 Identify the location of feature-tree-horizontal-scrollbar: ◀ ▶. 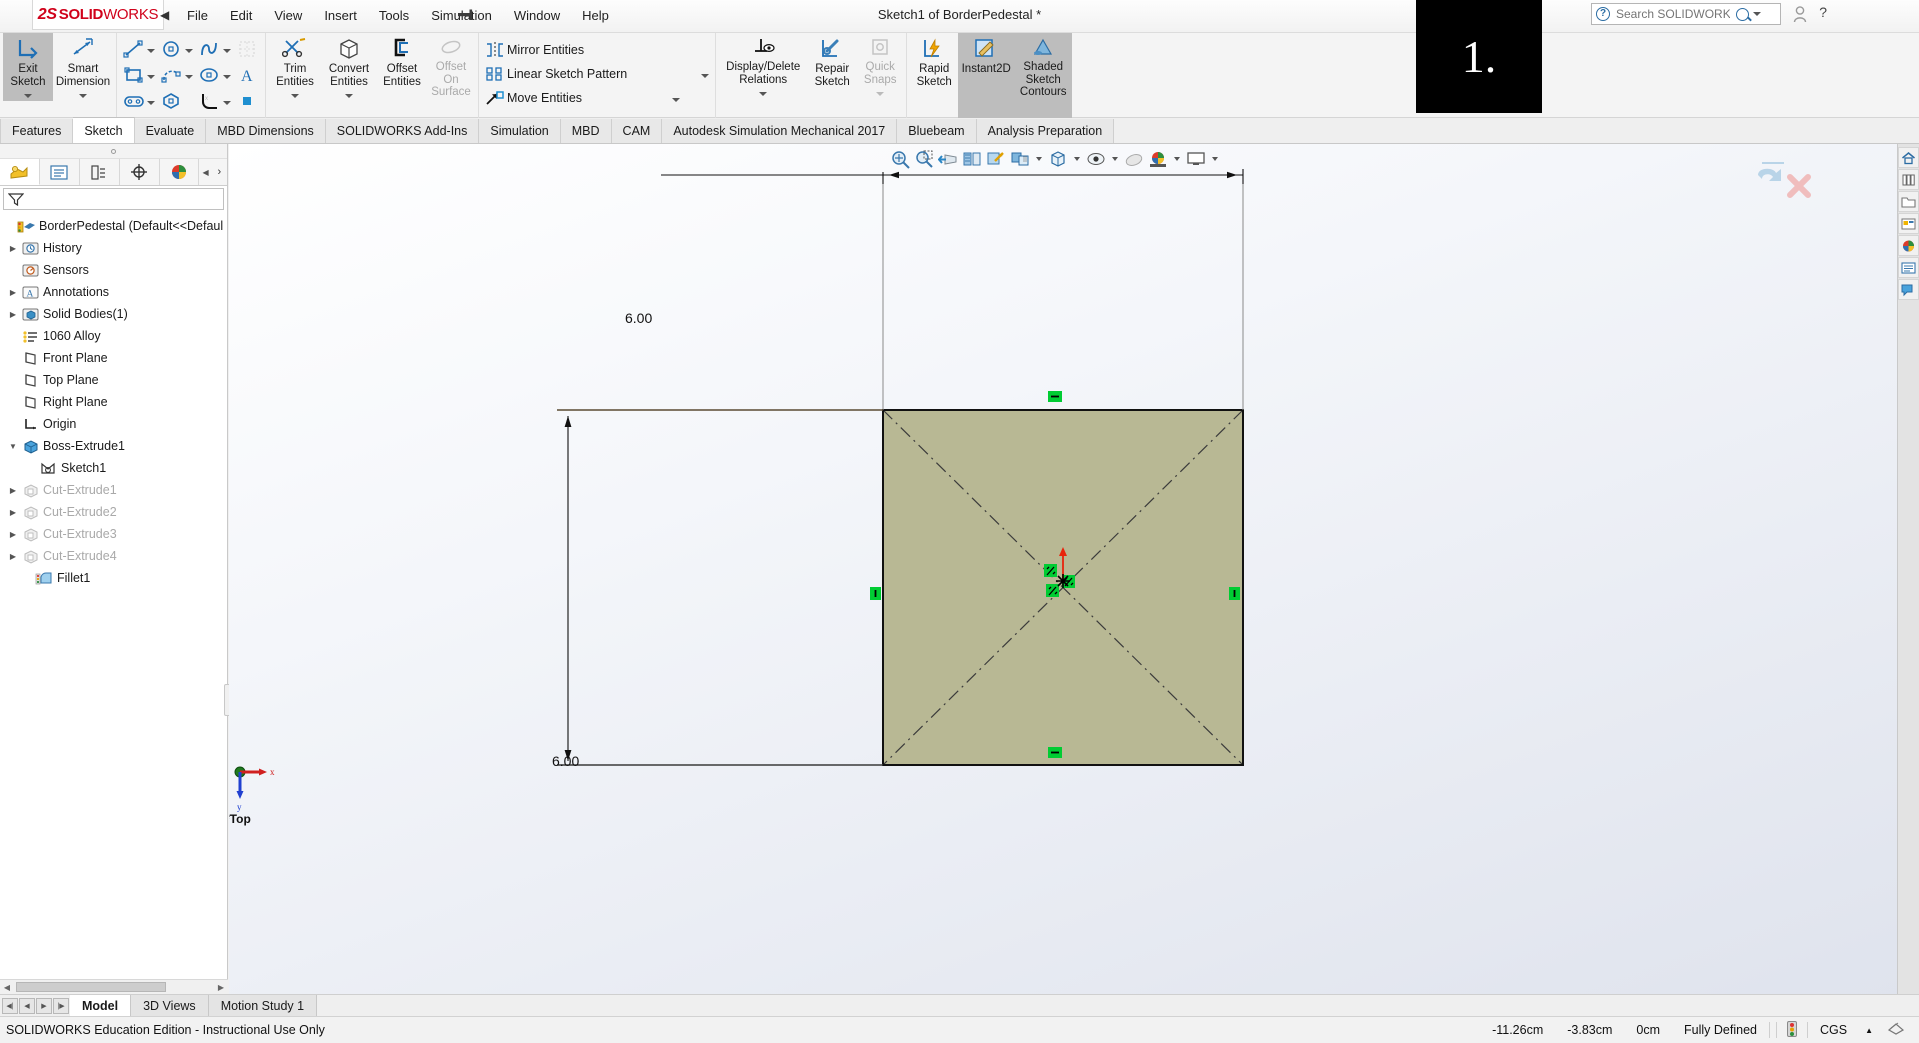
(114, 986).